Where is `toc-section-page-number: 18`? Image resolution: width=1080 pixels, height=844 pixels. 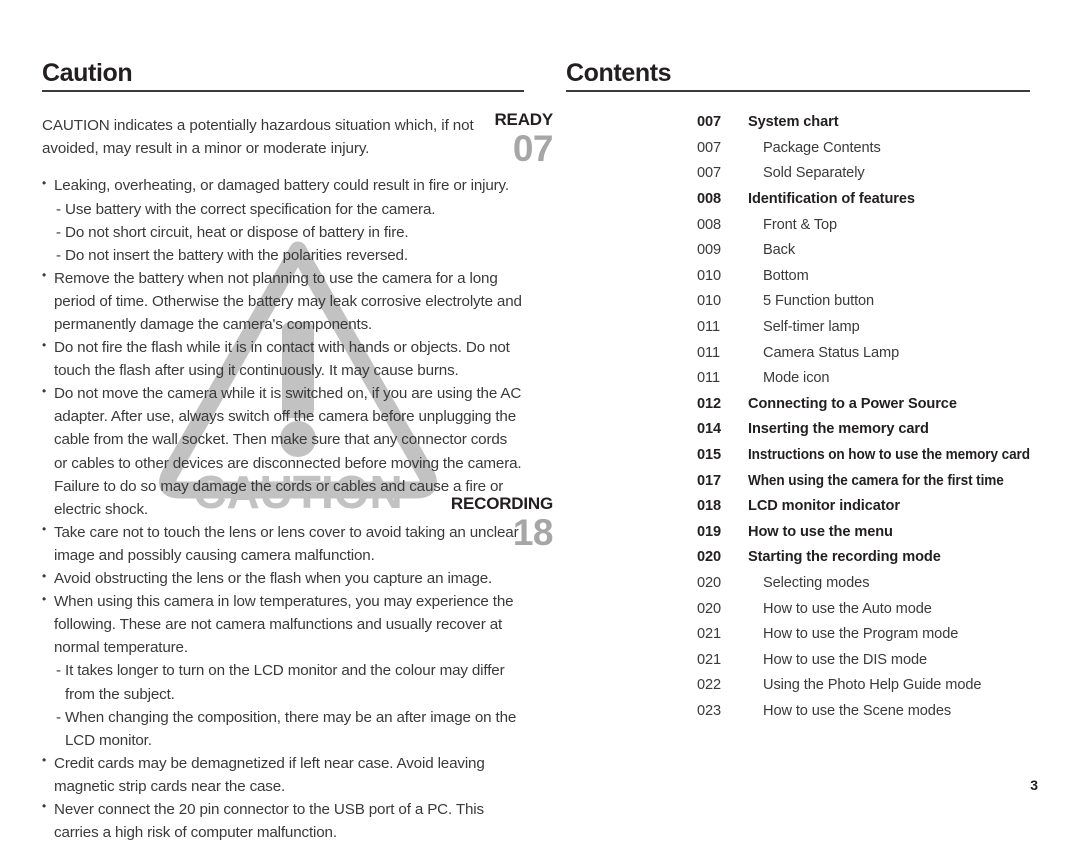 toc-section-page-number: 18 is located at coordinates (533, 533).